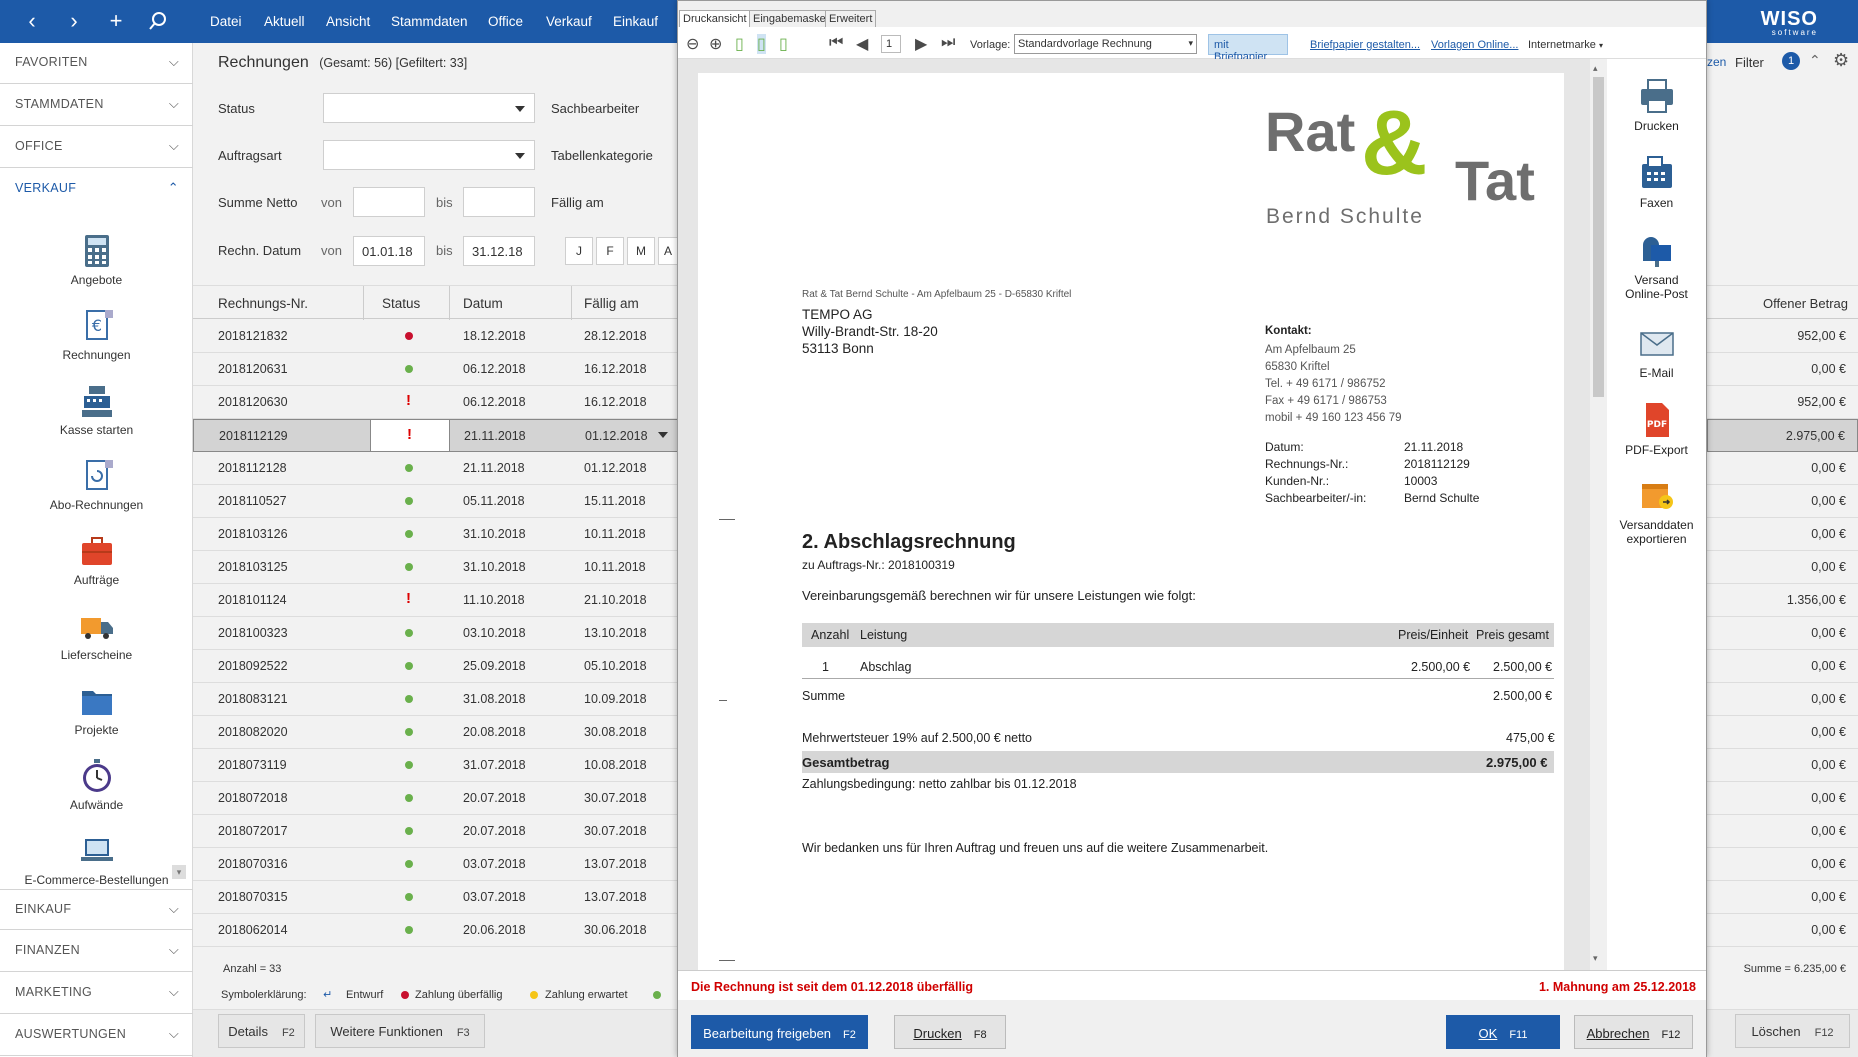 The width and height of the screenshot is (1858, 1057). Describe the element at coordinates (1656, 352) in the screenshot. I see `email-action: E-Mail` at that location.